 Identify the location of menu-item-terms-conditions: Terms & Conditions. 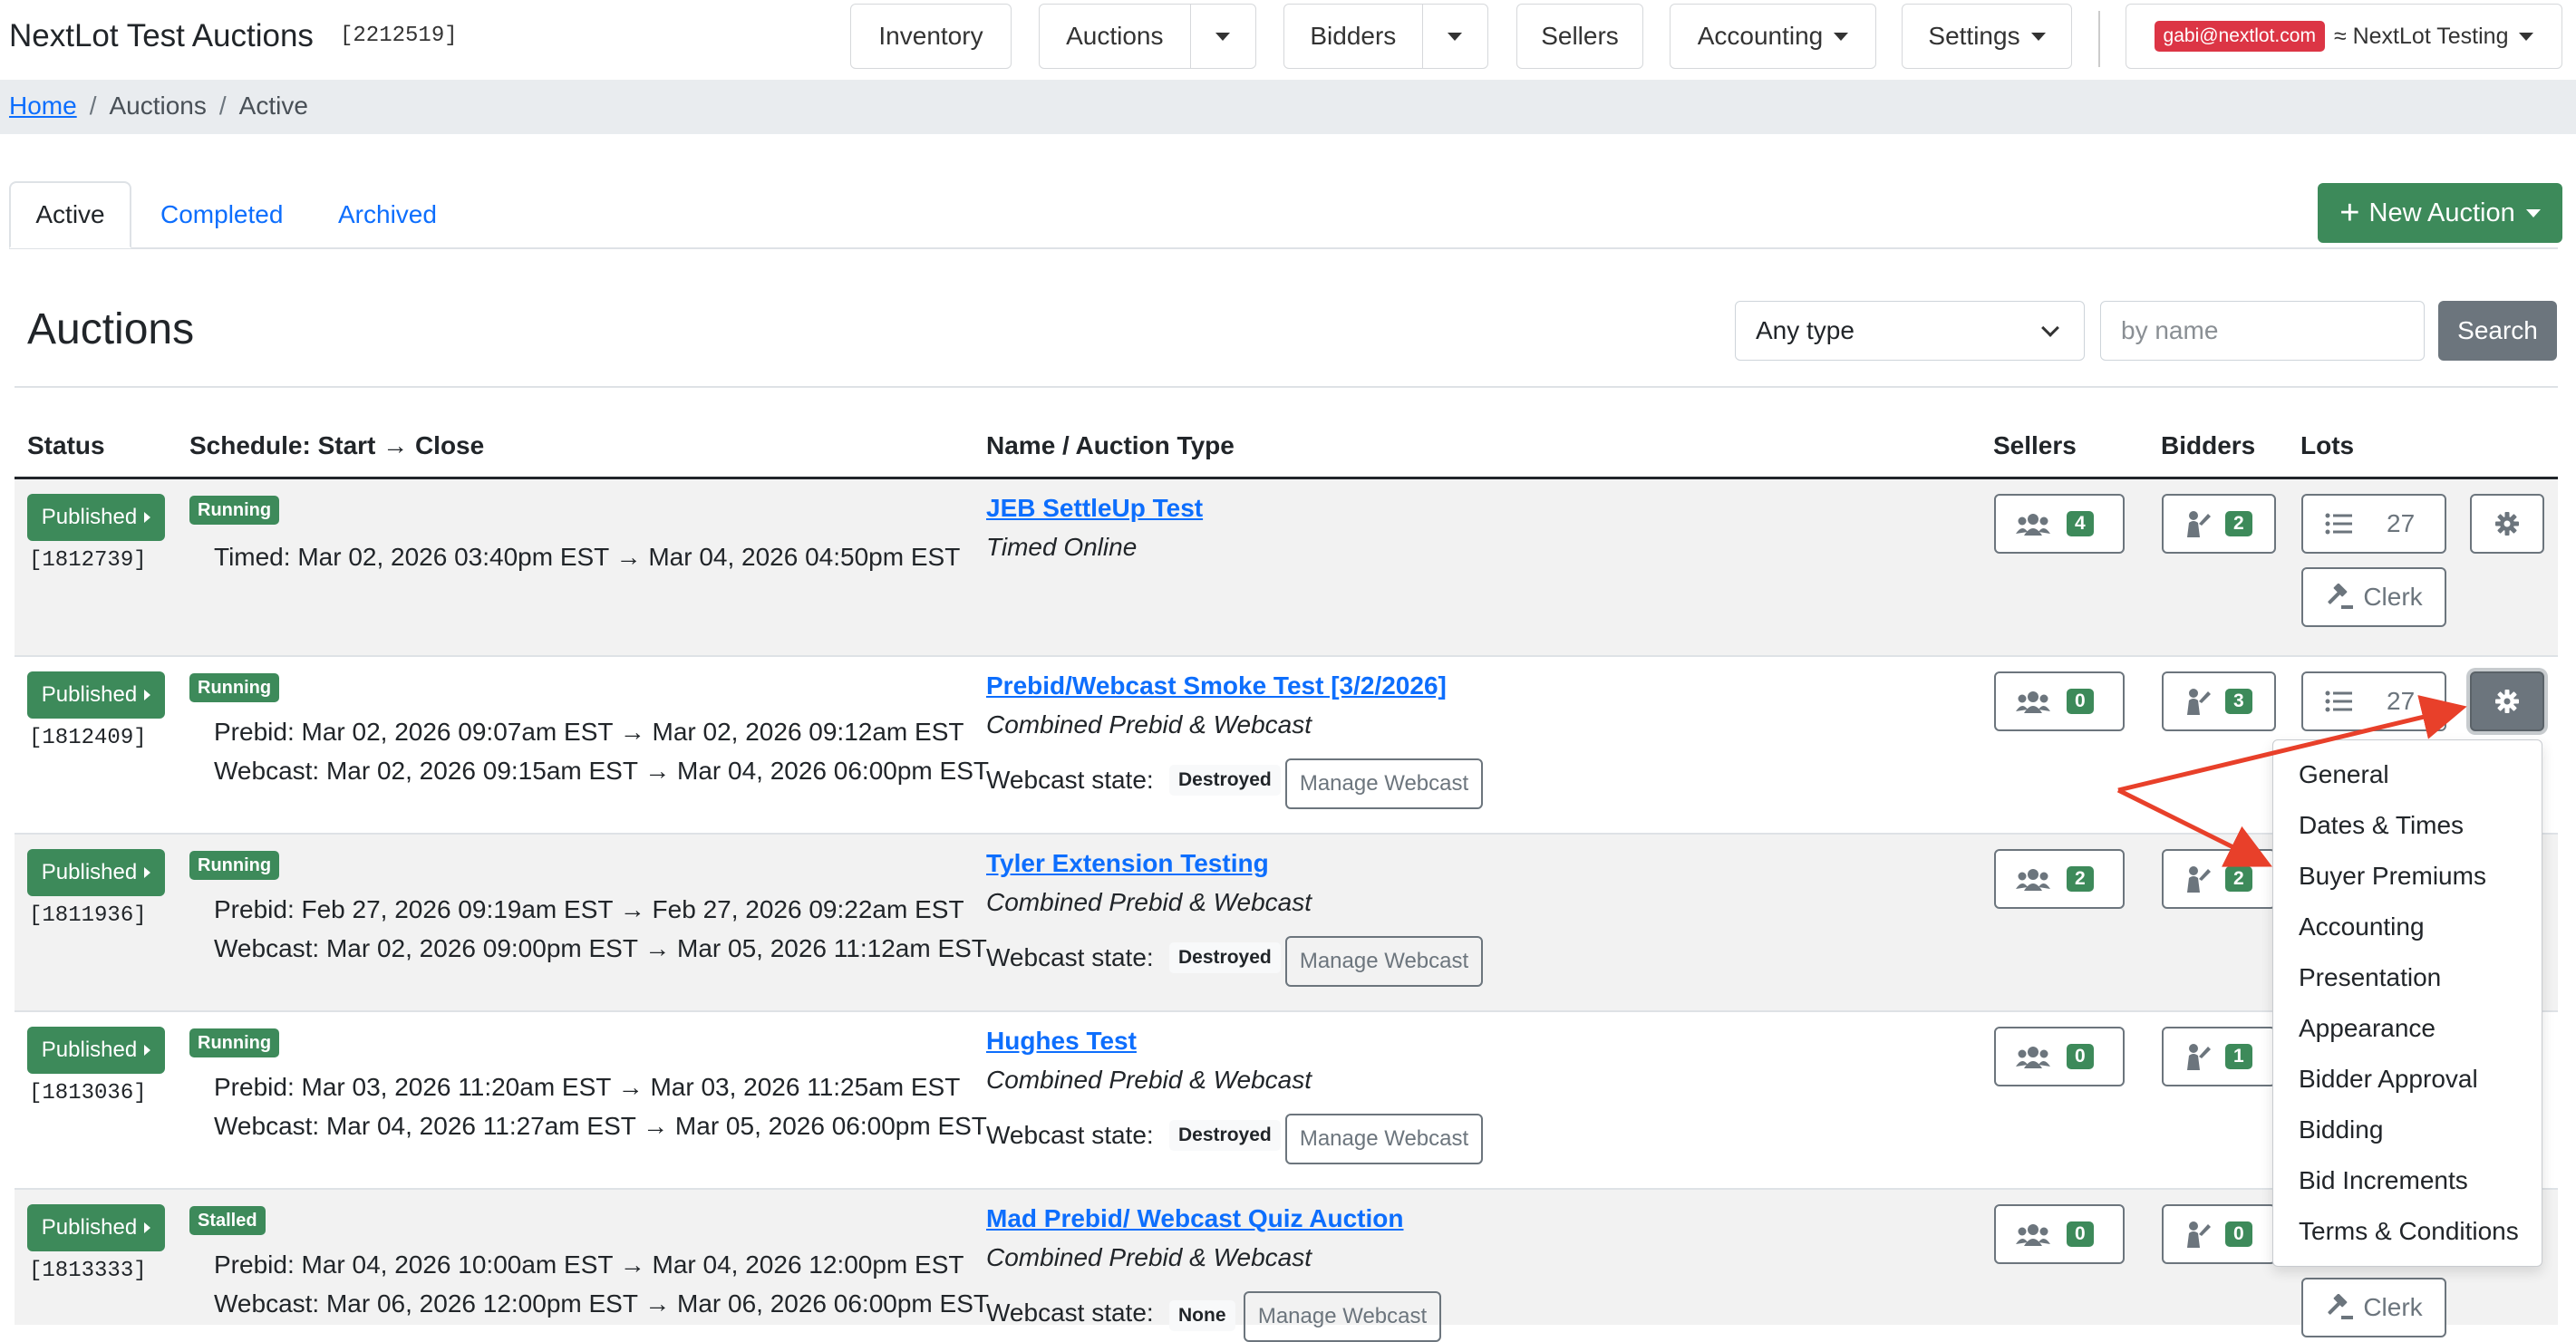
(2409, 1231).